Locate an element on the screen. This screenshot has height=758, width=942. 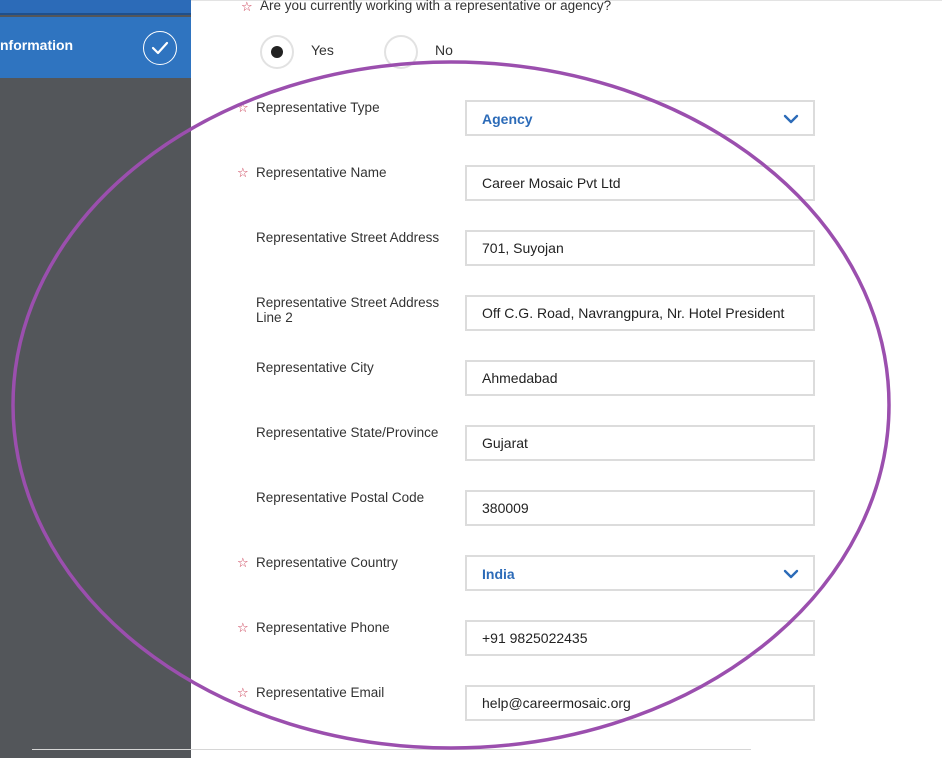
rep-name-label: Representative Name is located at coordinates (321, 172).